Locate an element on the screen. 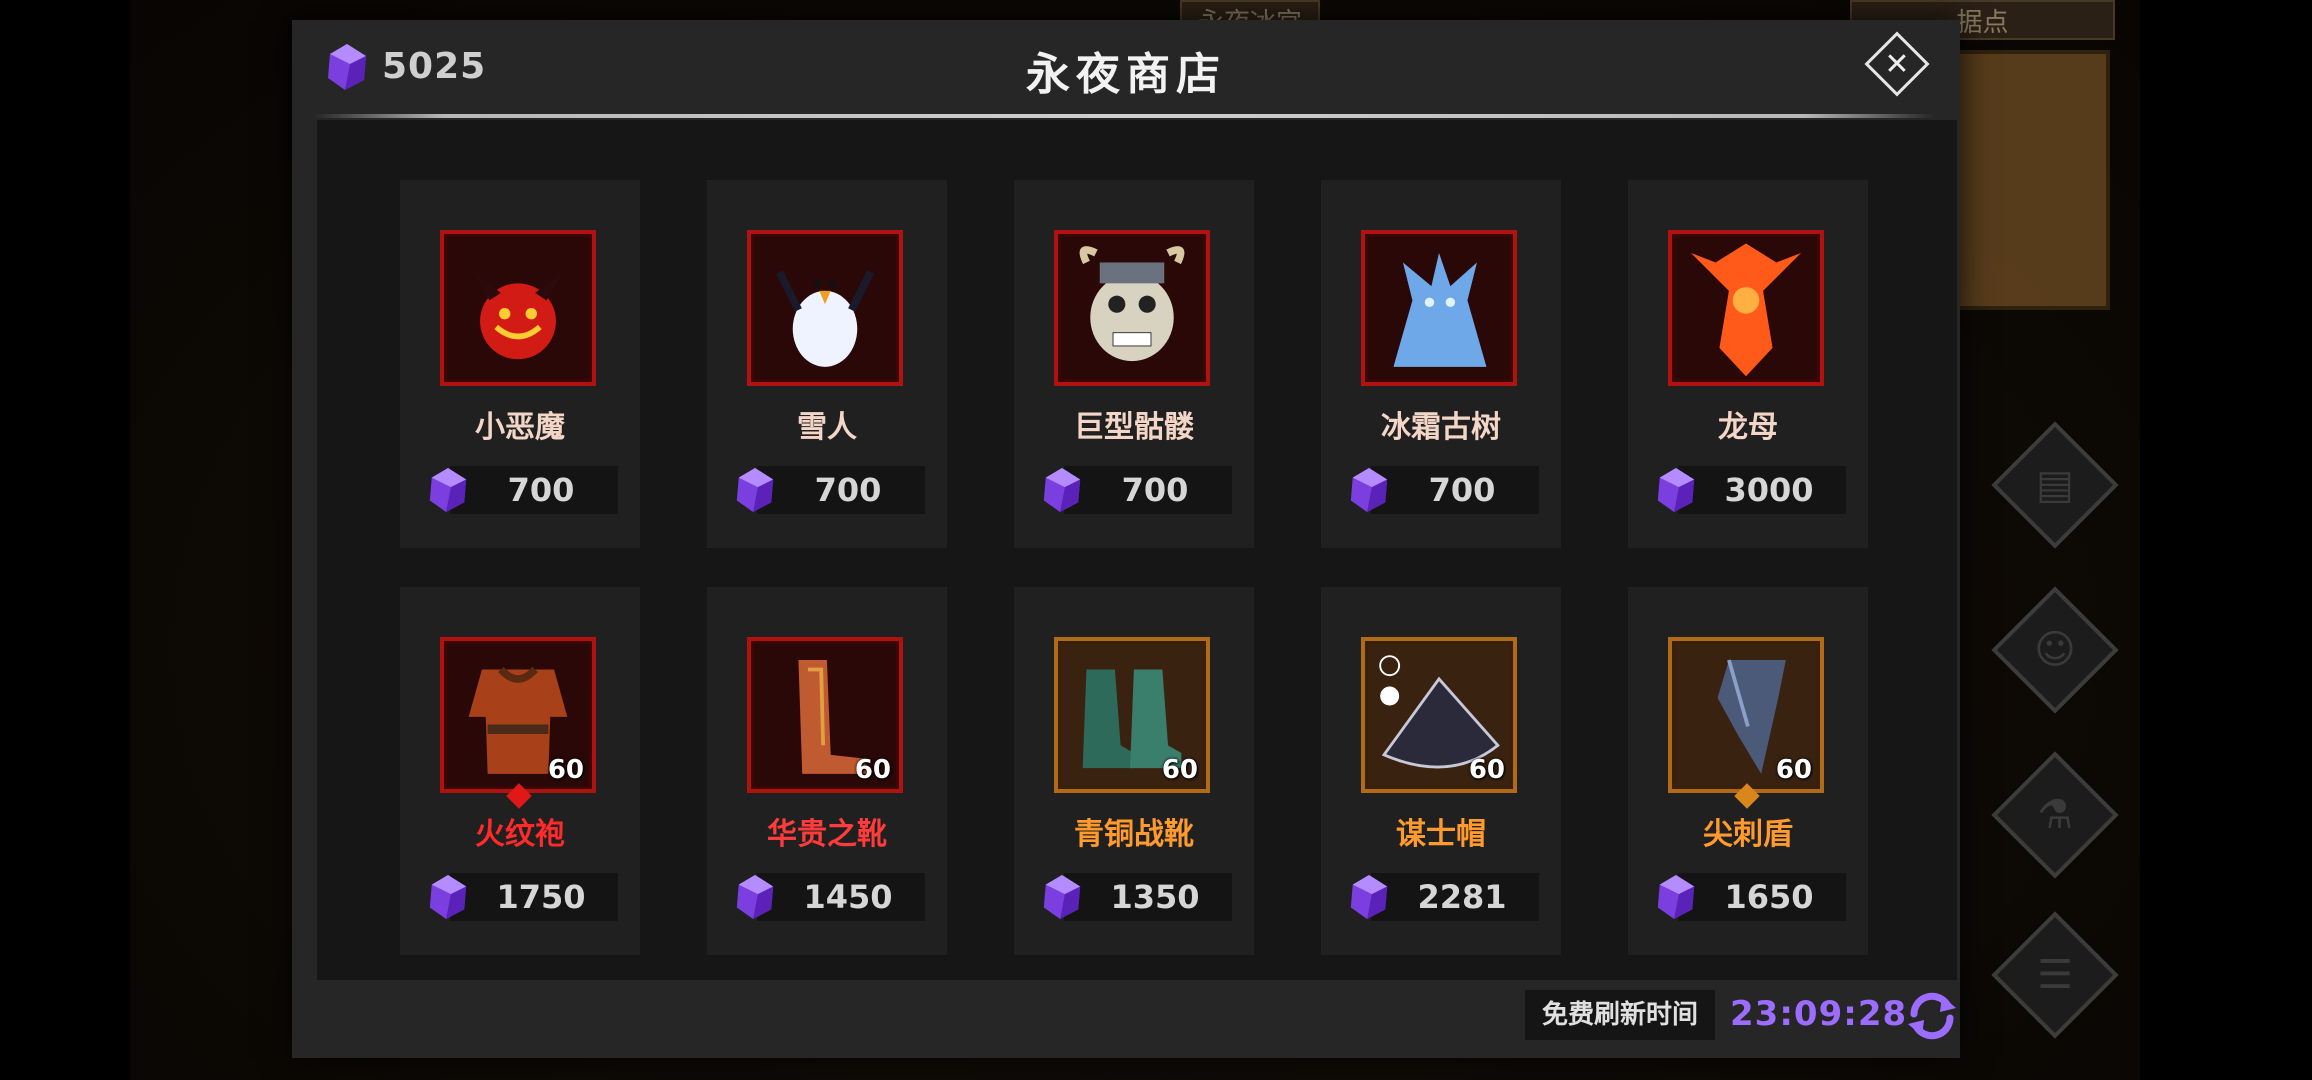  item-name: 雪人 is located at coordinates (827, 427).